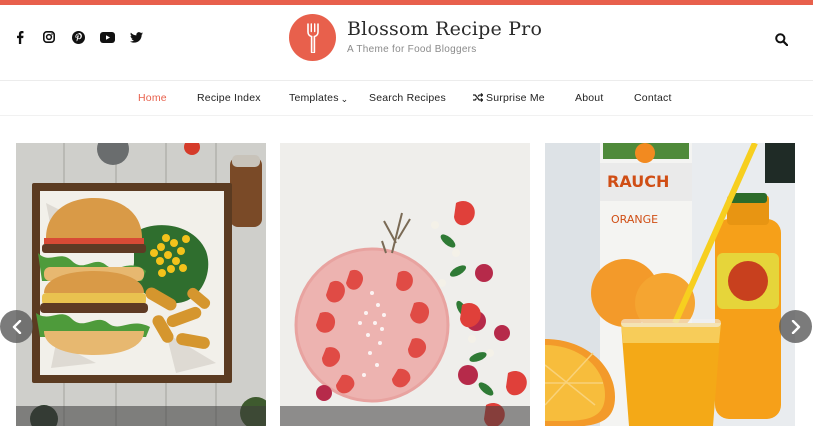  What do you see at coordinates (515, 98) in the screenshot?
I see `nav-item-surprise-me-label: Surprise Me` at bounding box center [515, 98].